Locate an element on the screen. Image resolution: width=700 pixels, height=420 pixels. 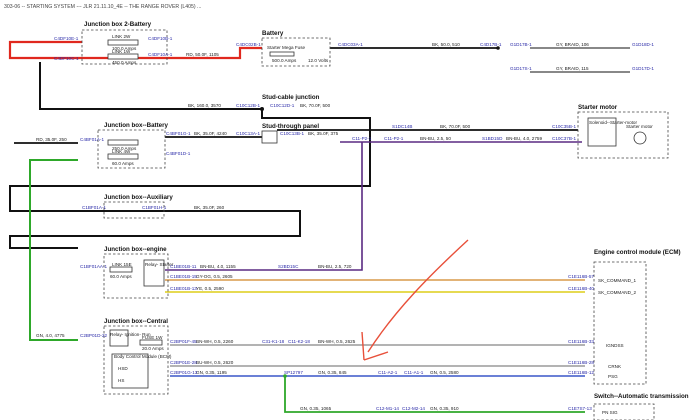
wire-label-w5: RD, 35.0F, 250 is located at coordinates (51, 139).